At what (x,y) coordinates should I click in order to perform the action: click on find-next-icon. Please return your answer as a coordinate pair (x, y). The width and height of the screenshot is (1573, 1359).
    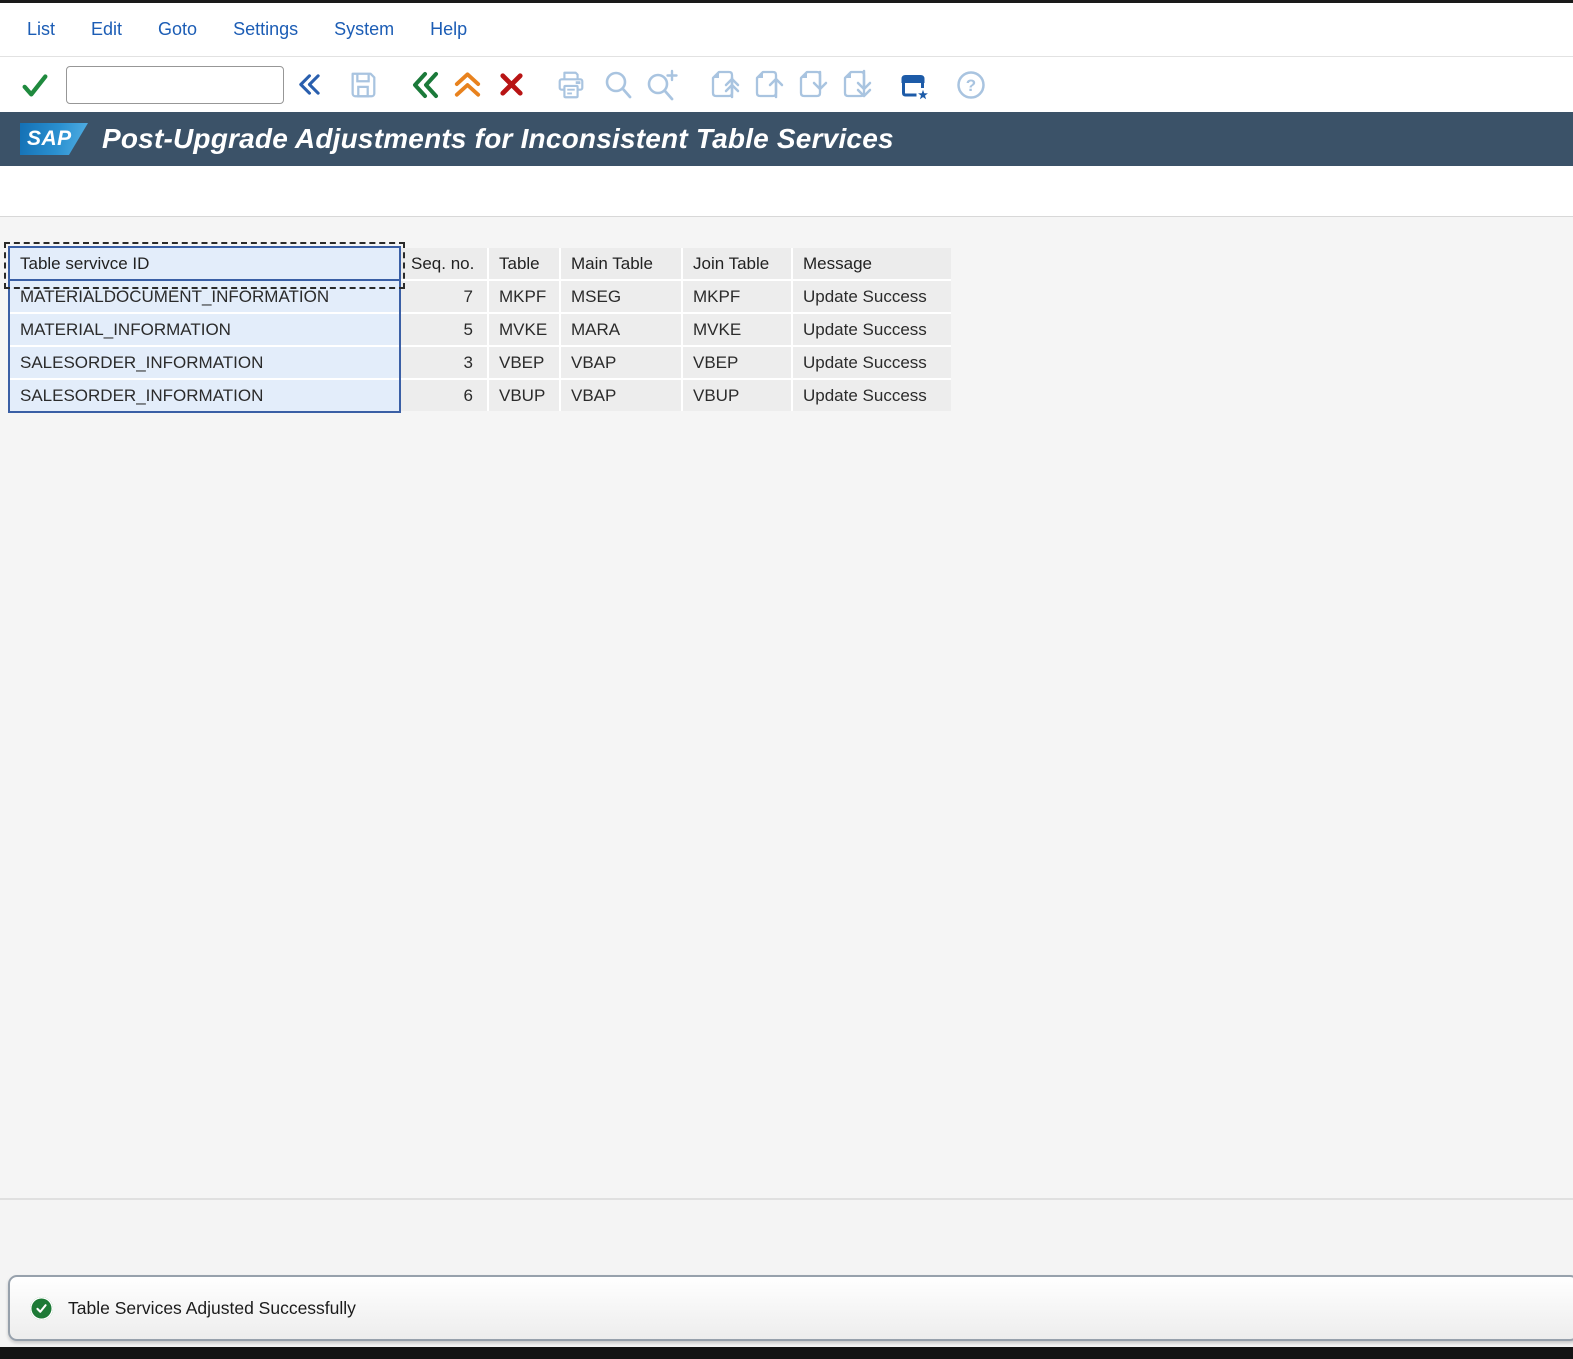
    Looking at the image, I should click on (662, 85).